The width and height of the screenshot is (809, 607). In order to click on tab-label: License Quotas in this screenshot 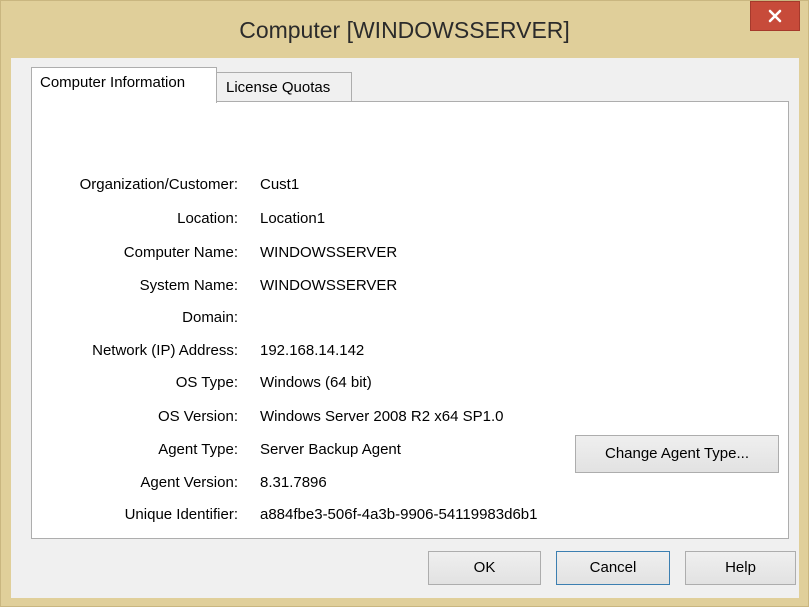, I will do `click(278, 87)`.